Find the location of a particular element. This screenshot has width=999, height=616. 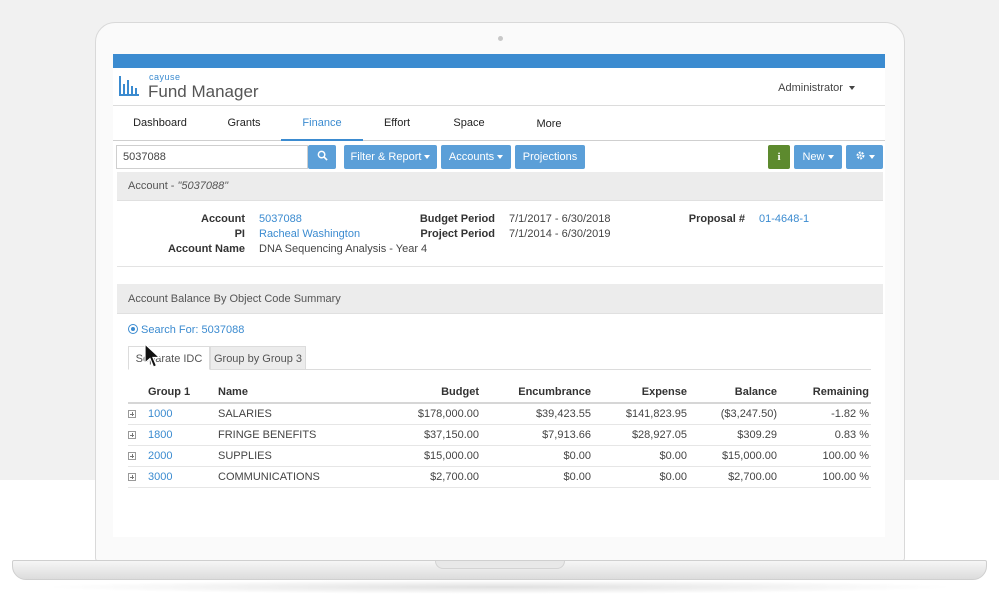

proposal-value-link: 01-4648-1 is located at coordinates (784, 219).